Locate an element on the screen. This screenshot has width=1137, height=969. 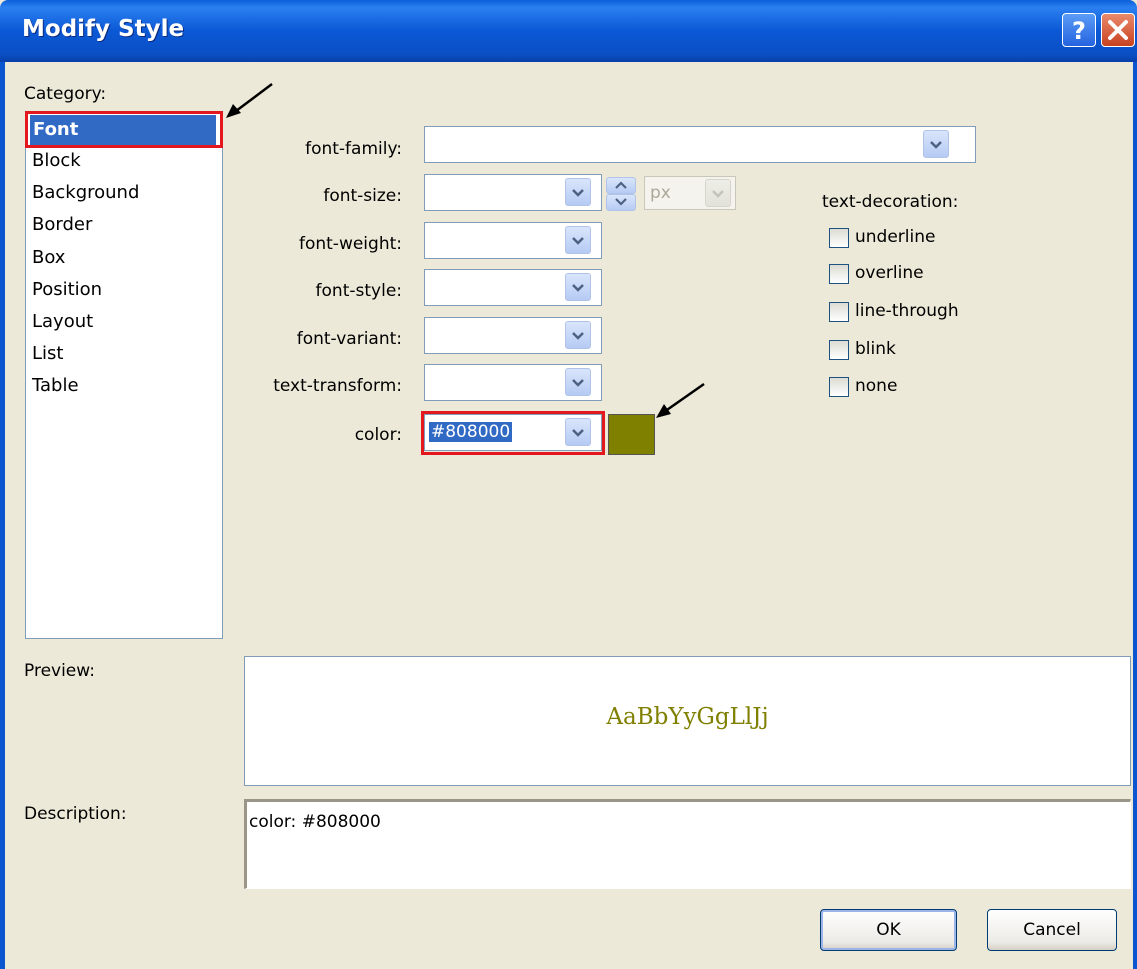
font-variant-dropdown-button is located at coordinates (578, 335).